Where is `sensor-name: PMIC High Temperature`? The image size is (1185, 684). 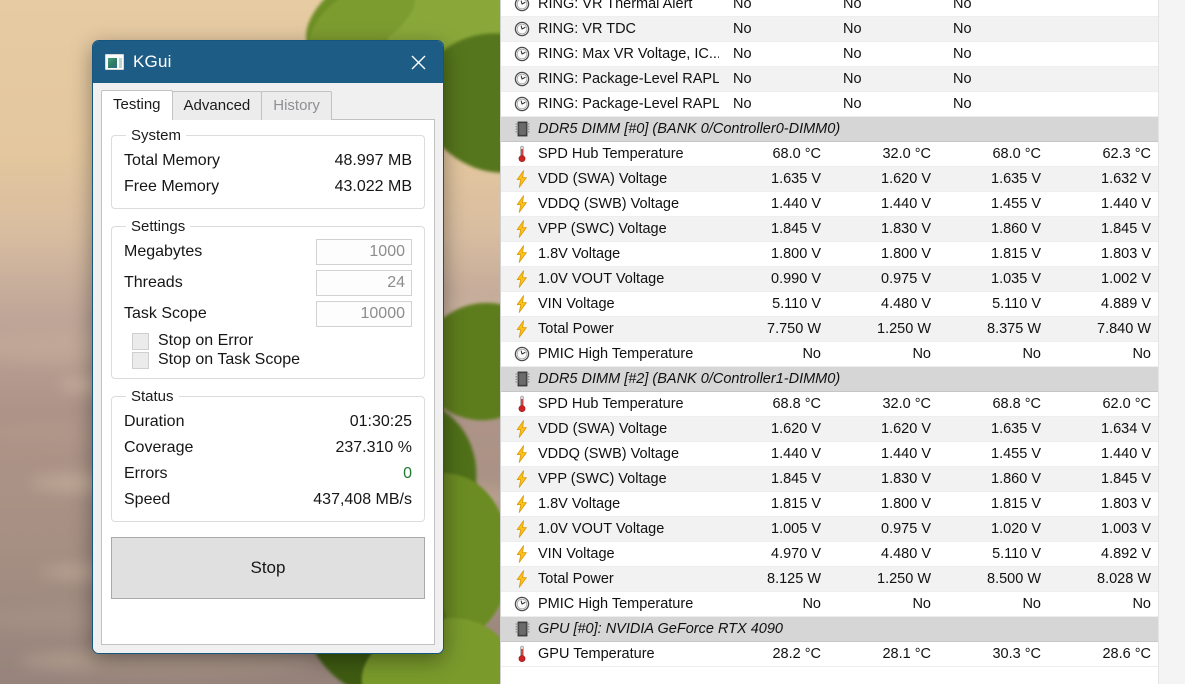
sensor-name: PMIC High Temperature is located at coordinates (616, 604).